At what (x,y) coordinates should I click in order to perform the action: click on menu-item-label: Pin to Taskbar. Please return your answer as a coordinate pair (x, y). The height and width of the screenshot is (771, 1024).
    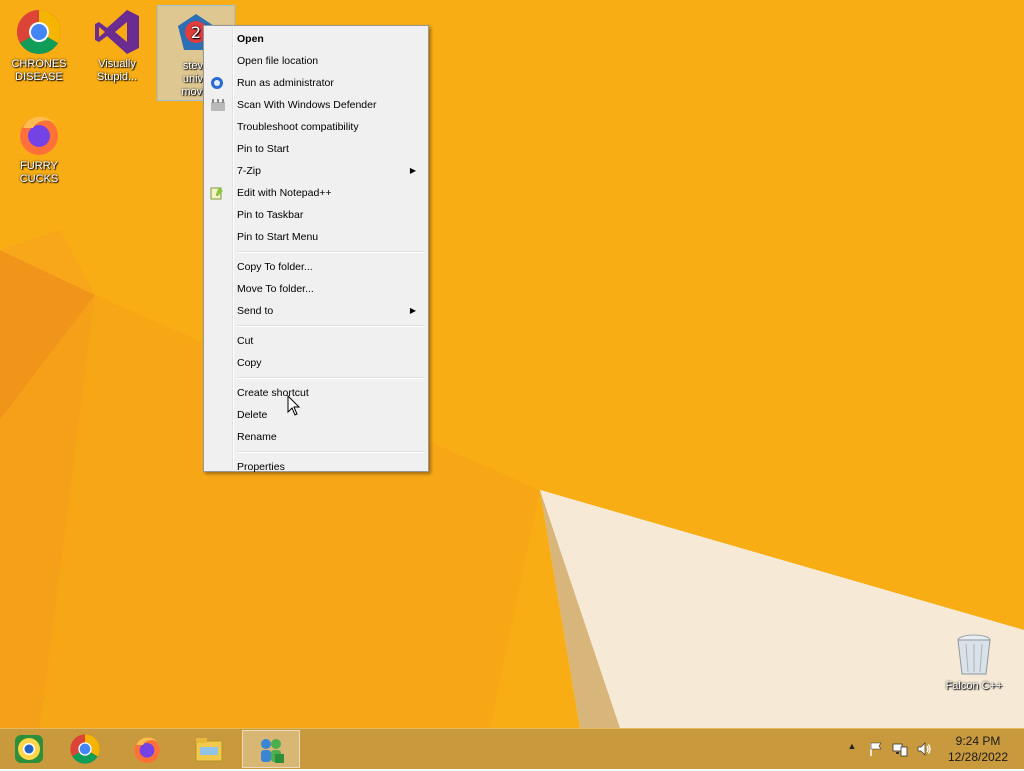
    Looking at the image, I should click on (270, 215).